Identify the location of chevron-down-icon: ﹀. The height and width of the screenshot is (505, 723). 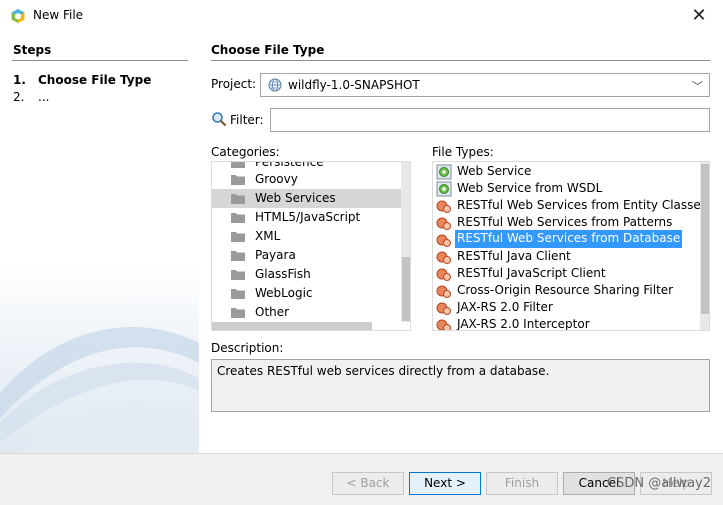
(697, 86).